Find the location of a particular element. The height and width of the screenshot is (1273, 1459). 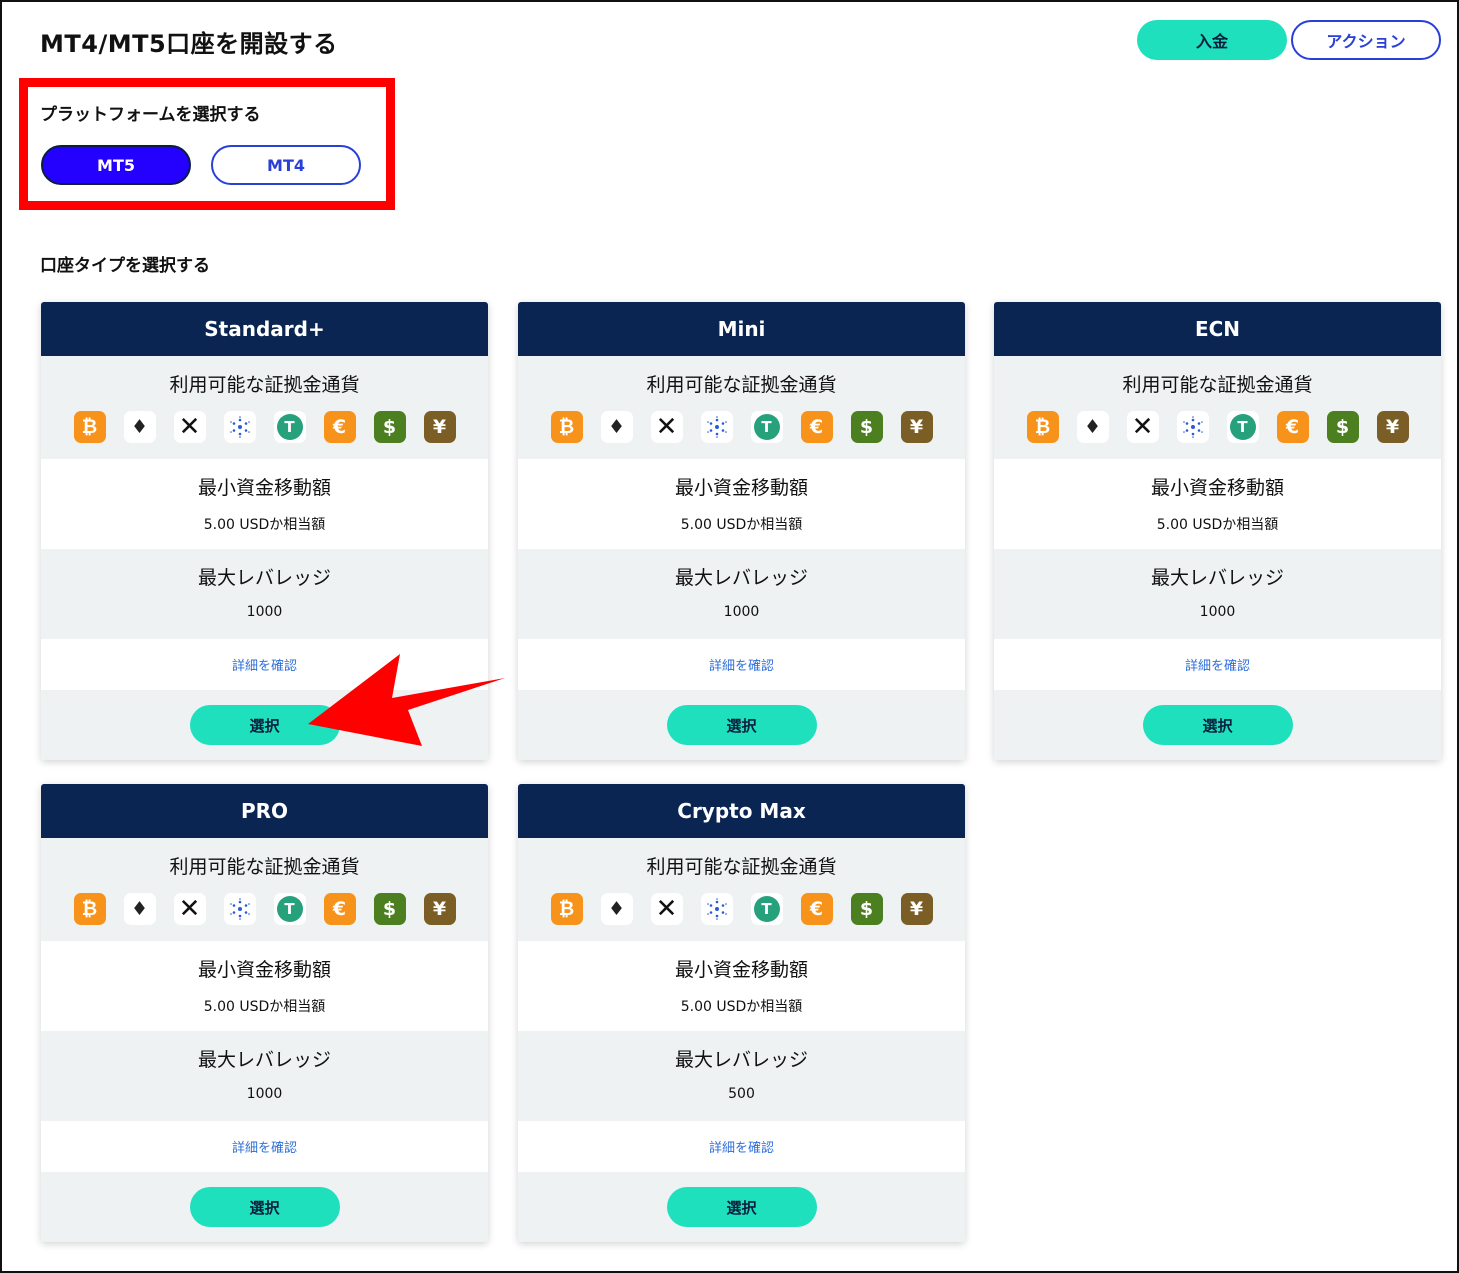

annotation-arrow-icon is located at coordinates (406, 700).